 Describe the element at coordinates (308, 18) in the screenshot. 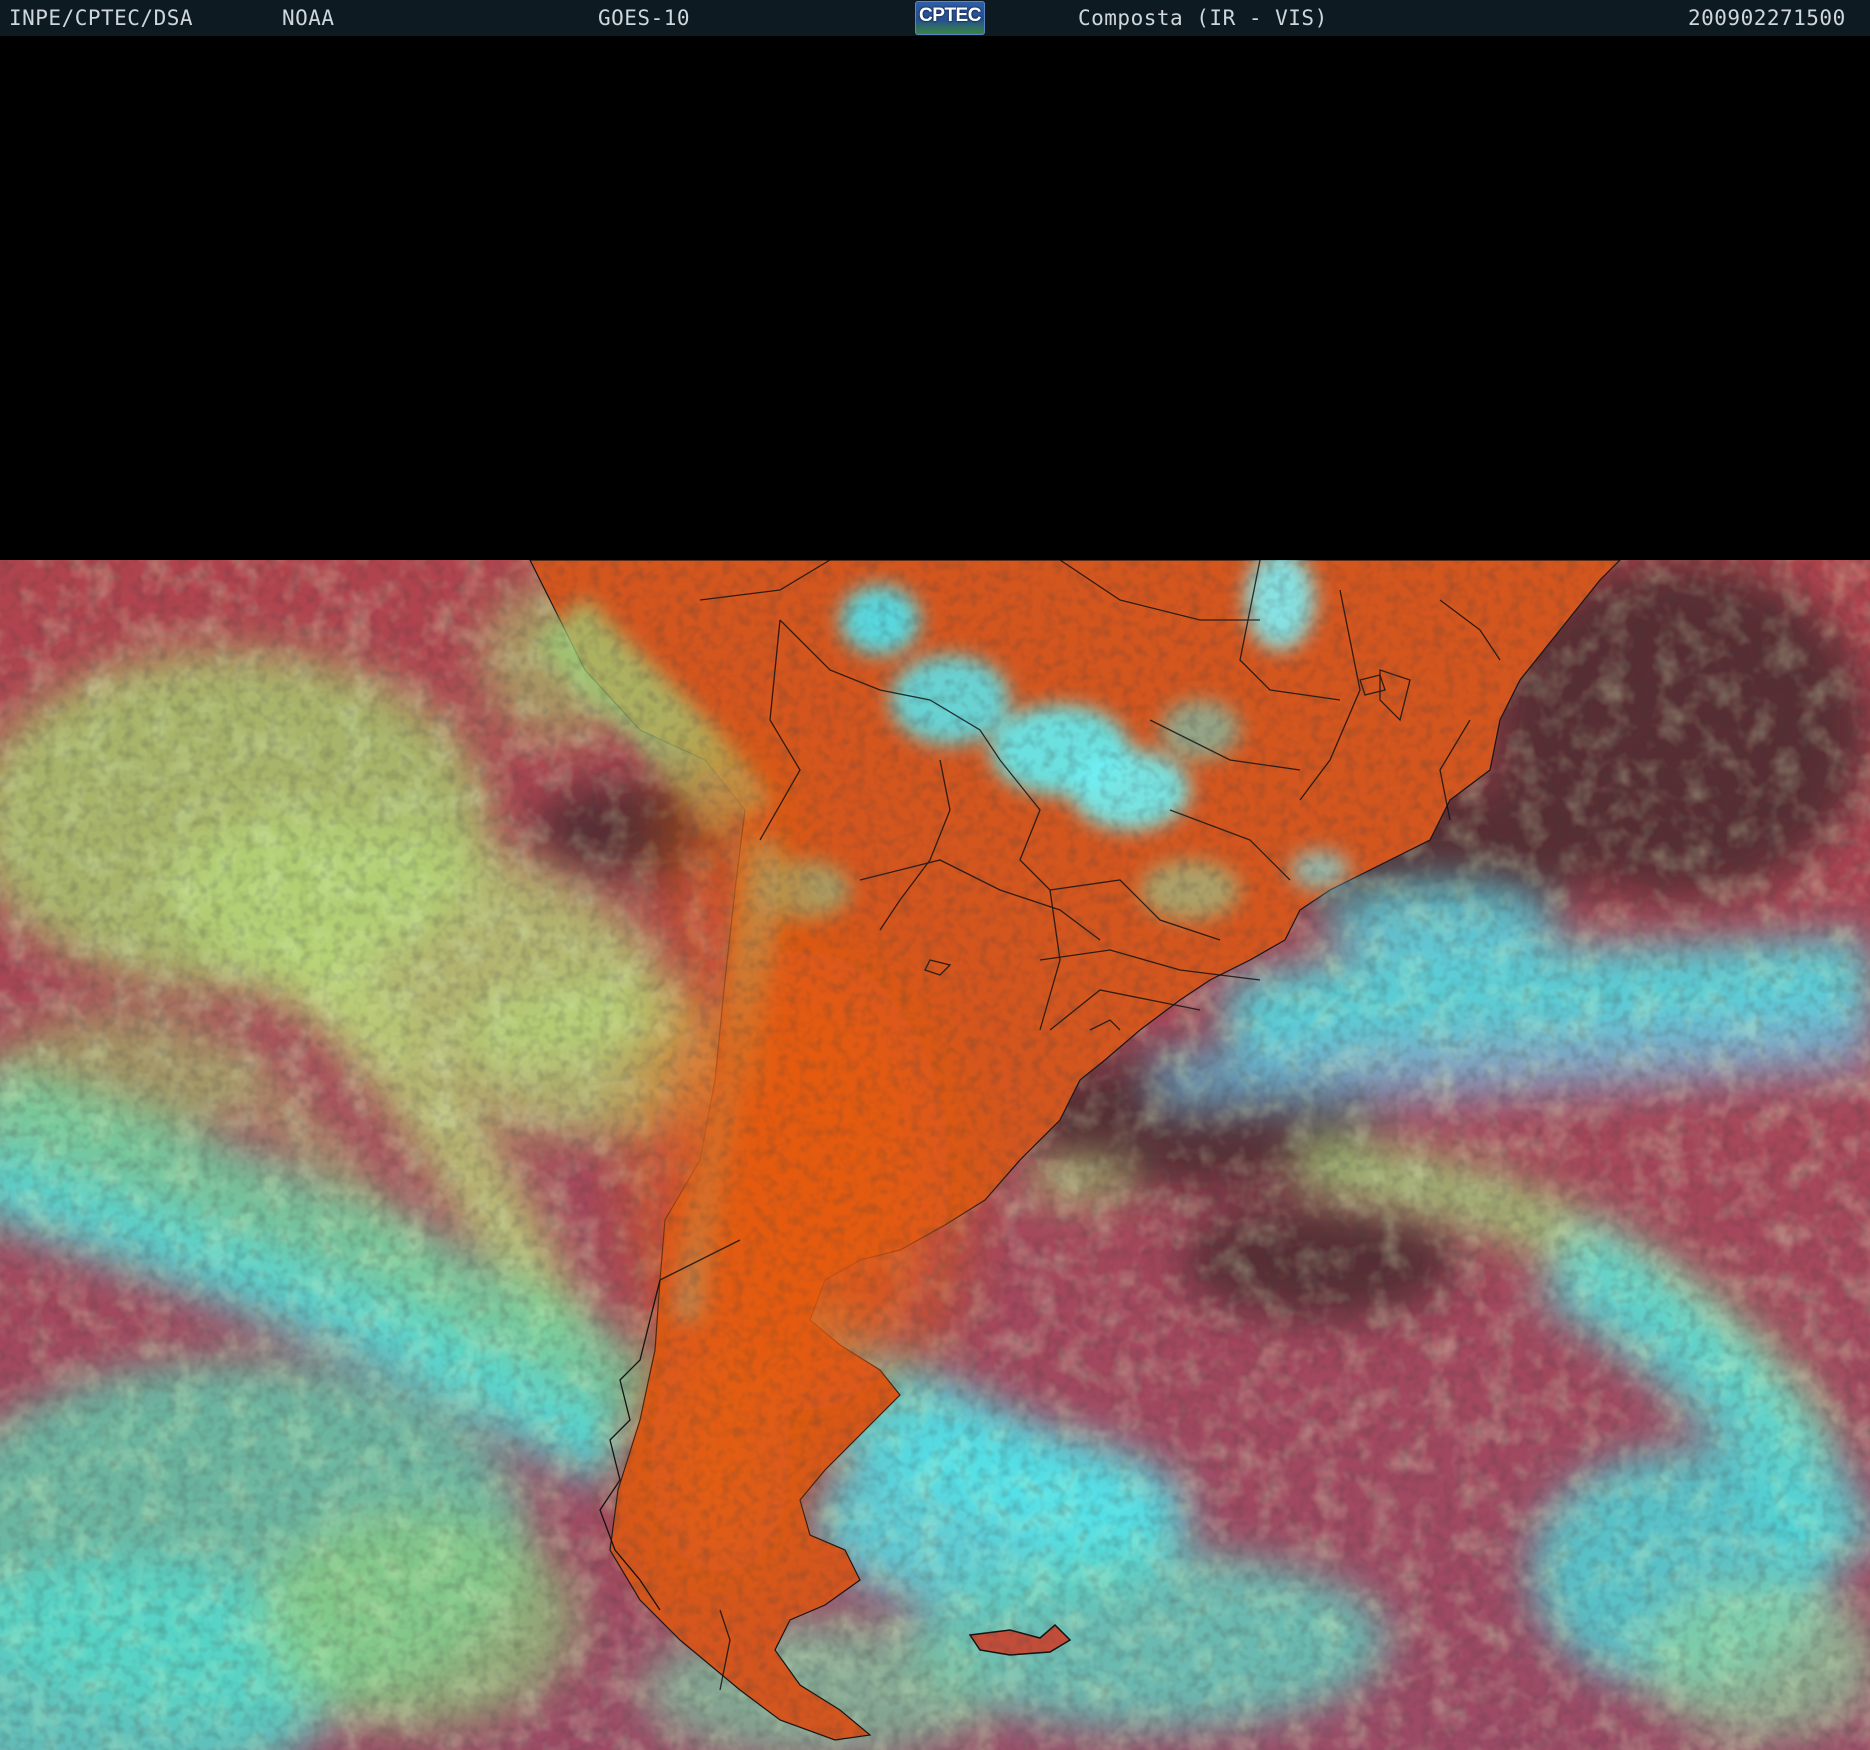

I see `agency-label: NOAA` at that location.